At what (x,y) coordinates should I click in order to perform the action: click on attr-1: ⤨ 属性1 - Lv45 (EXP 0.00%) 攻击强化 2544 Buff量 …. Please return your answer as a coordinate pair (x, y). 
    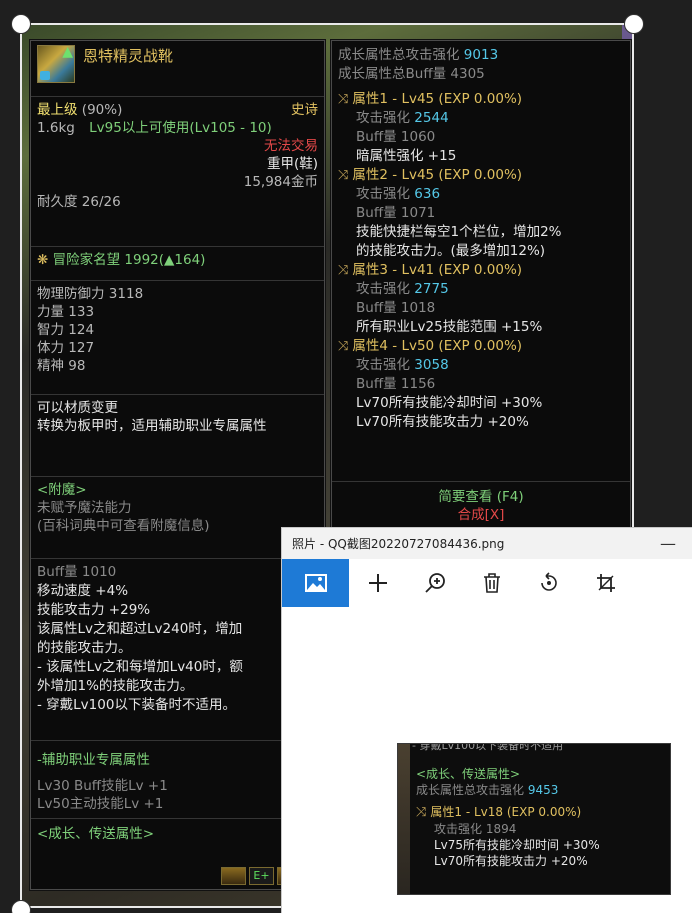
    Looking at the image, I should click on (430, 127).